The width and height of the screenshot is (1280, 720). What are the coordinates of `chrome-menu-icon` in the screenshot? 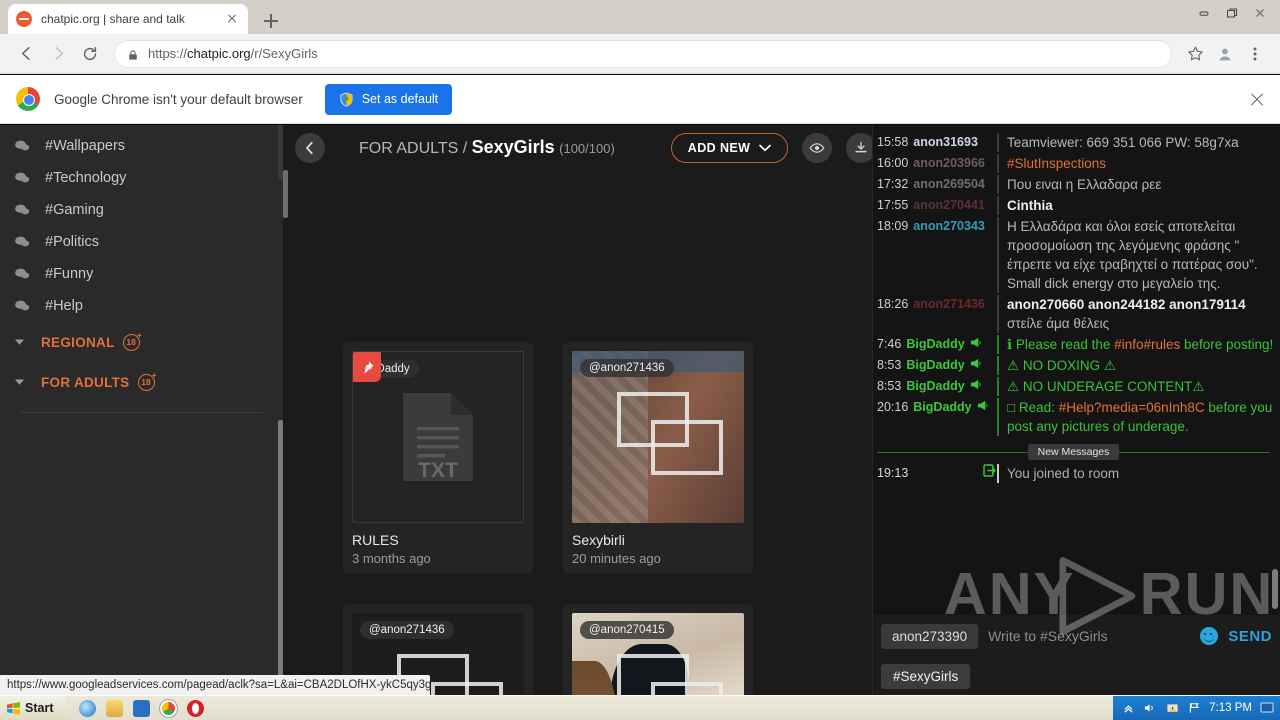 It's located at (1255, 54).